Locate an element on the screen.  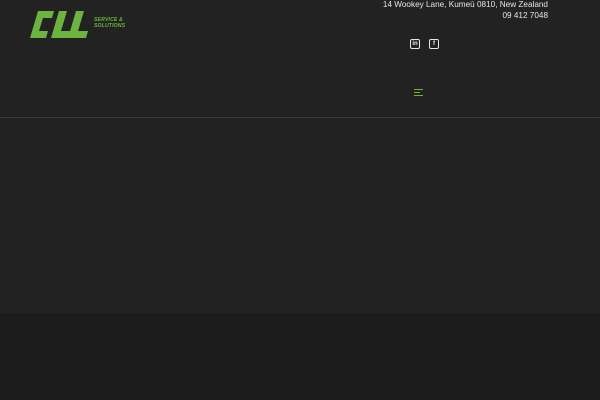
hamburger-menu-icon is located at coordinates (418, 92).